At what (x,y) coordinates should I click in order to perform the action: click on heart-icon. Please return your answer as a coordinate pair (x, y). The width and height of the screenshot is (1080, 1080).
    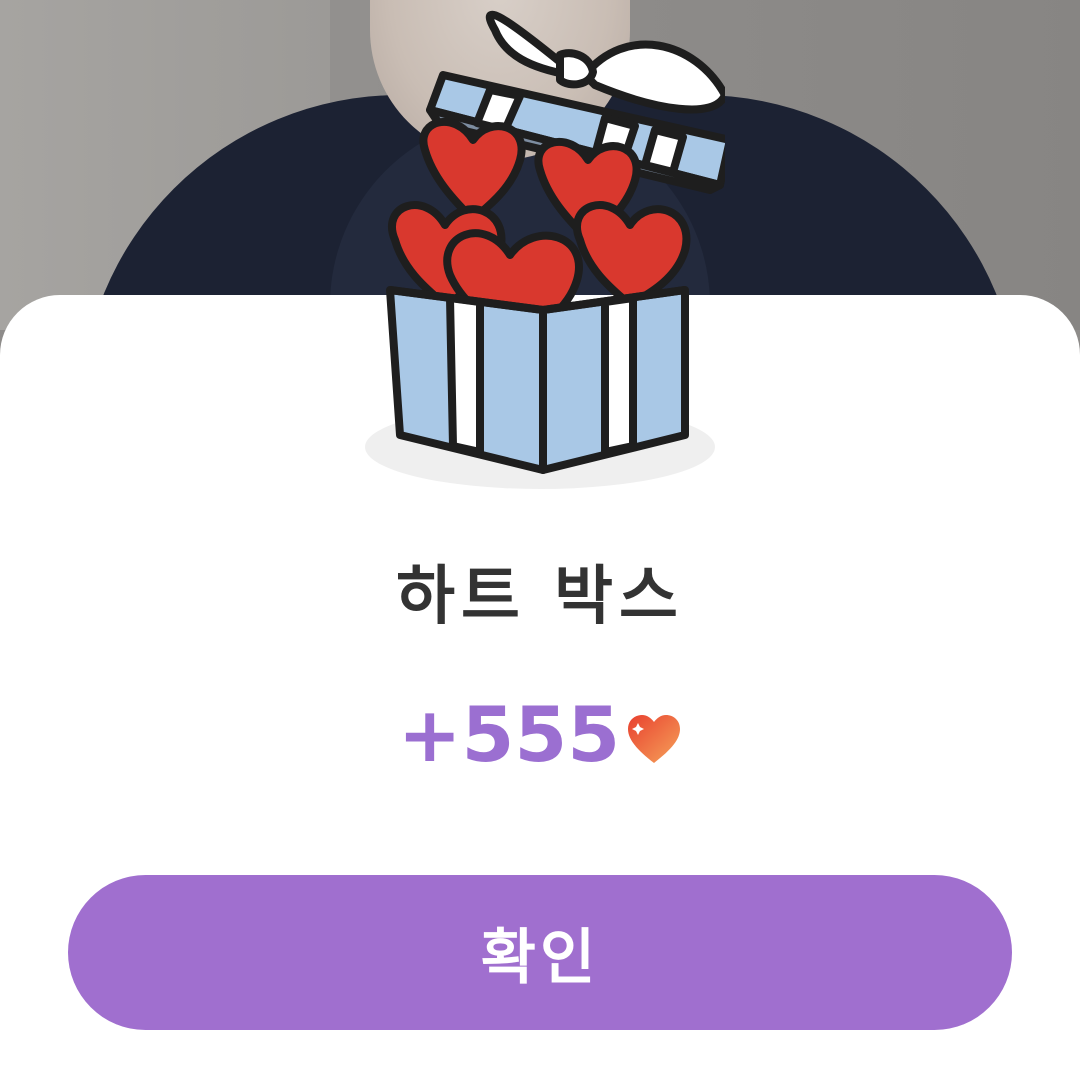
    Looking at the image, I should click on (654, 738).